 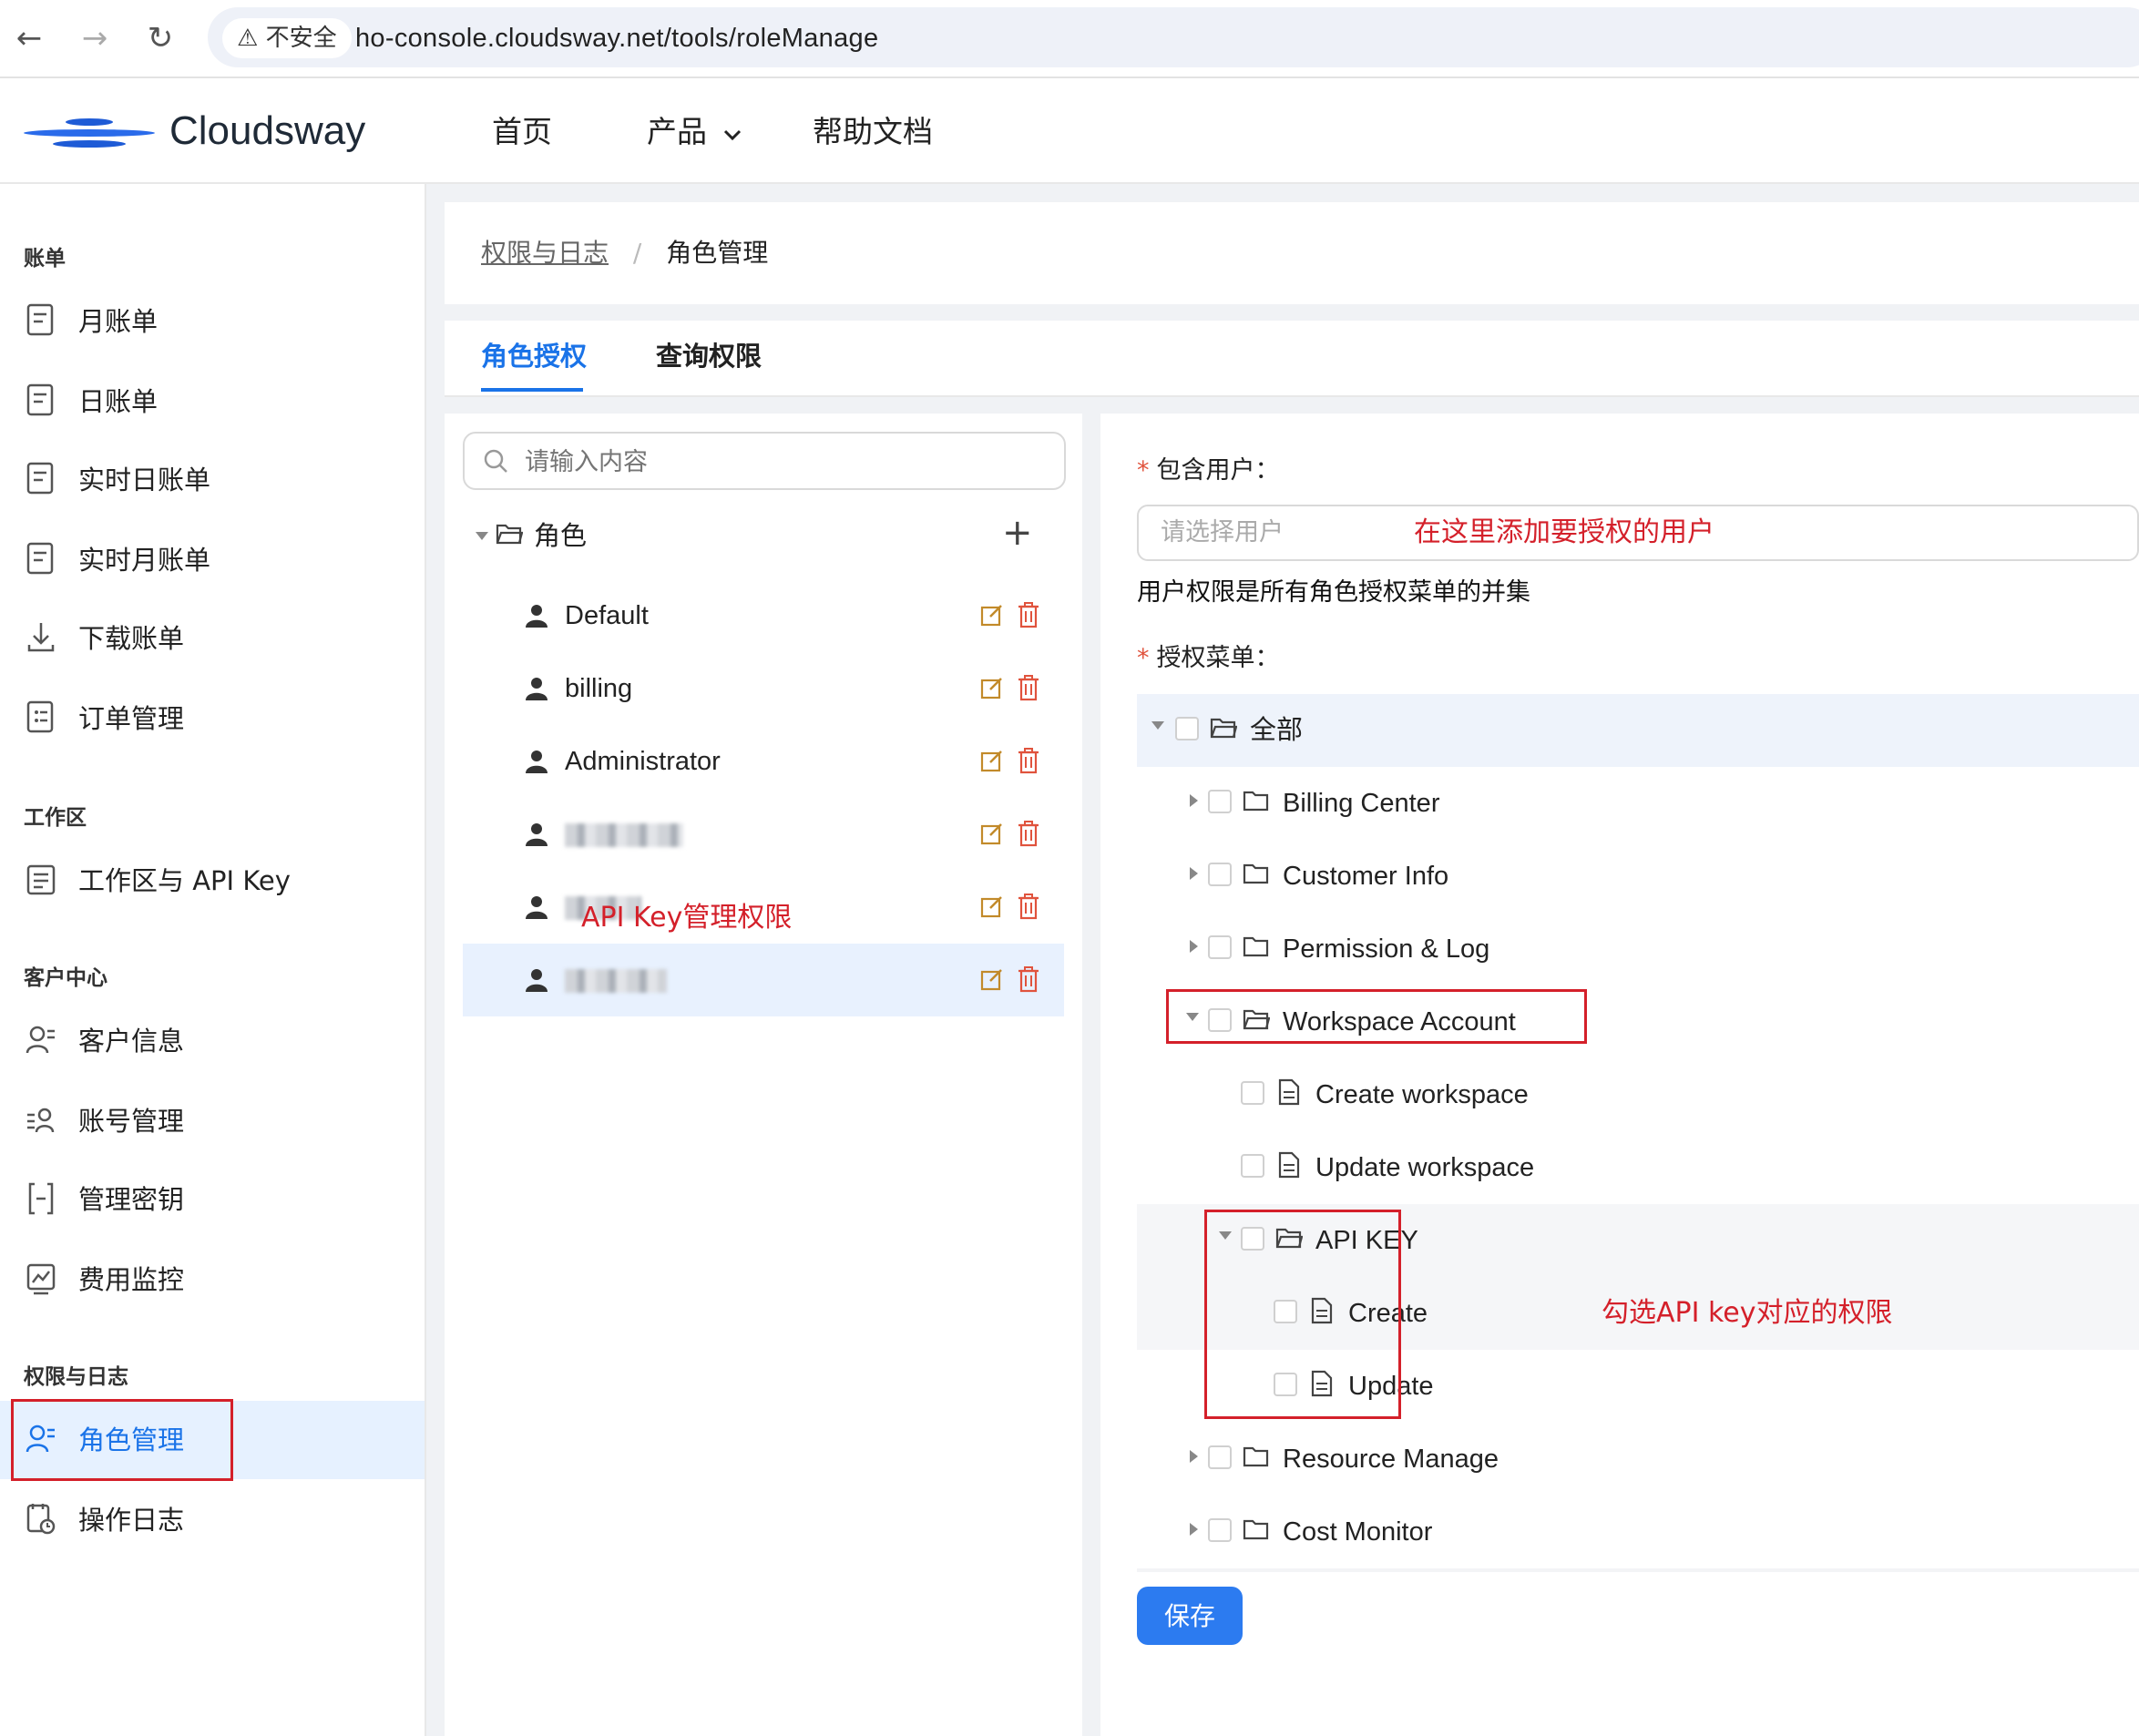 What do you see at coordinates (1292, 359) in the screenshot?
I see `tabs: 角色授权 查询权限` at bounding box center [1292, 359].